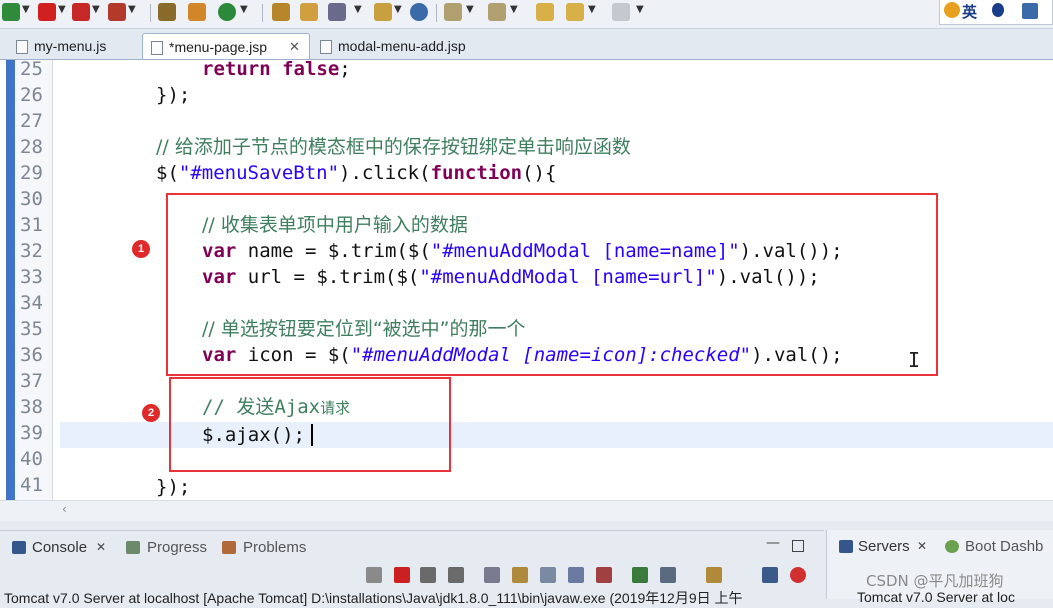  Describe the element at coordinates (798, 575) in the screenshot. I see `debug-perspective-icon` at that location.